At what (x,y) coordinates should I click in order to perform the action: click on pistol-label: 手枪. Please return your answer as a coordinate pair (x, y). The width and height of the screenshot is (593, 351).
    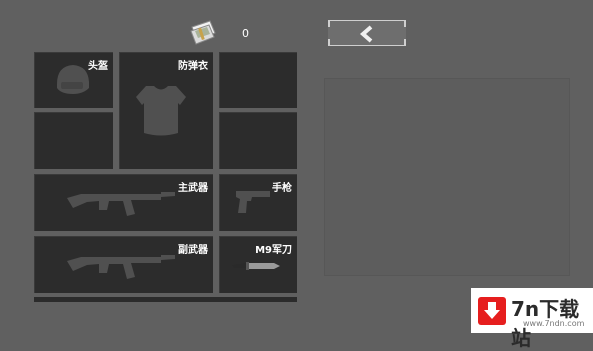
    Looking at the image, I should click on (282, 188).